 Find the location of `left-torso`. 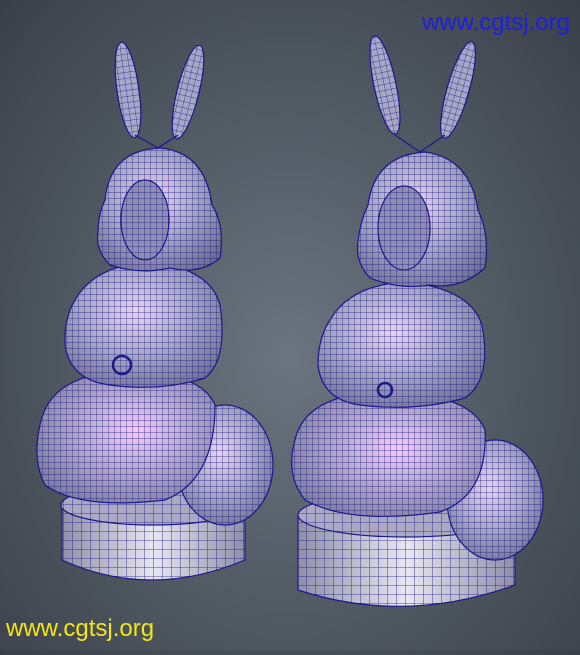

left-torso is located at coordinates (143, 324).